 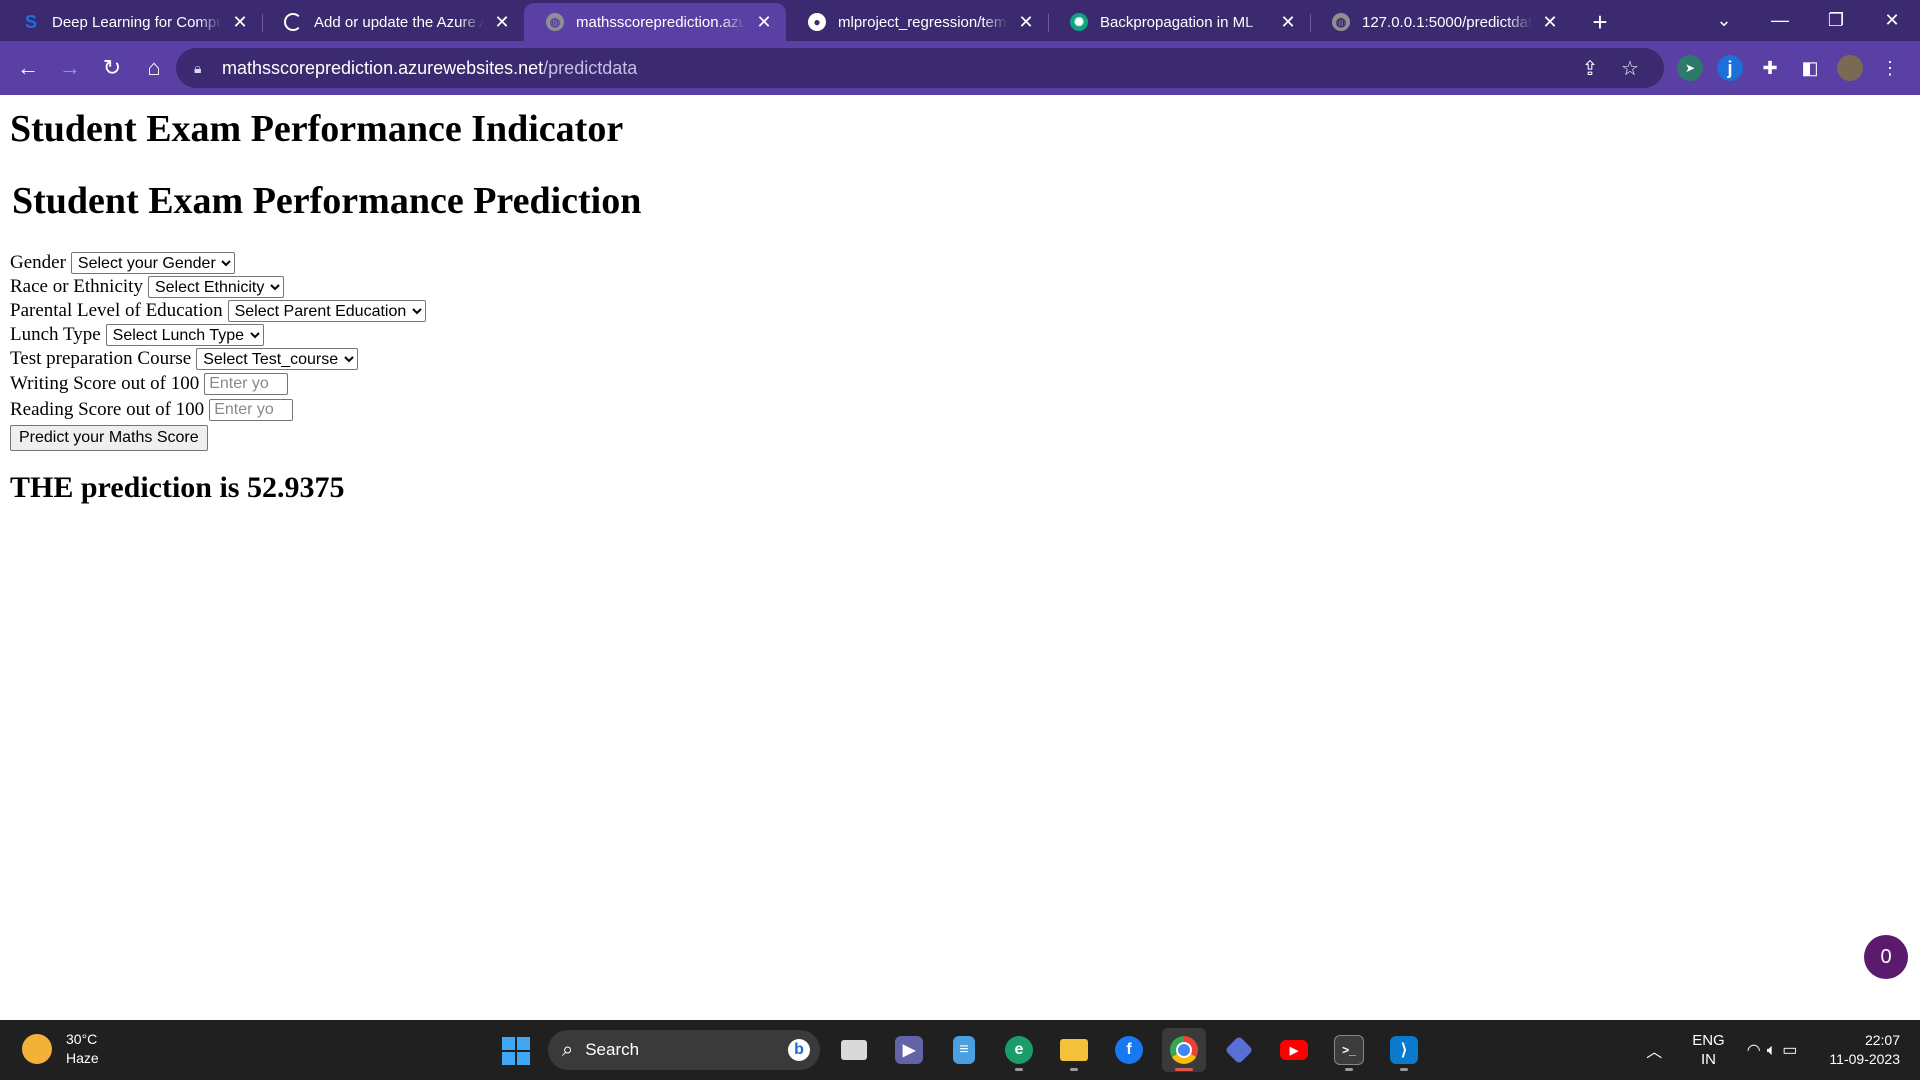 I want to click on lunch-select: Select Lunch Type, so click(x=184, y=335).